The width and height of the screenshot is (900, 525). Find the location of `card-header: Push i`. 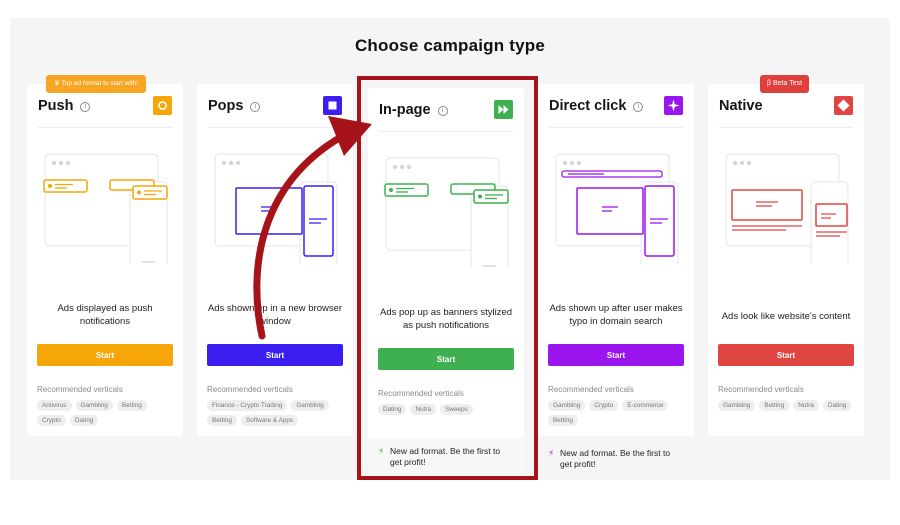

card-header: Push i is located at coordinates (105, 110).